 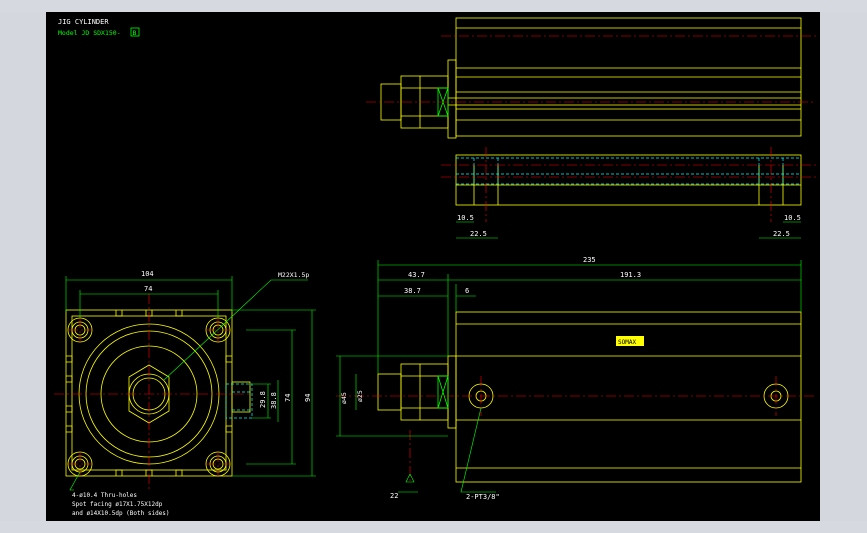 What do you see at coordinates (478, 234) in the screenshot?
I see `dim-22-5-left: 22.5` at bounding box center [478, 234].